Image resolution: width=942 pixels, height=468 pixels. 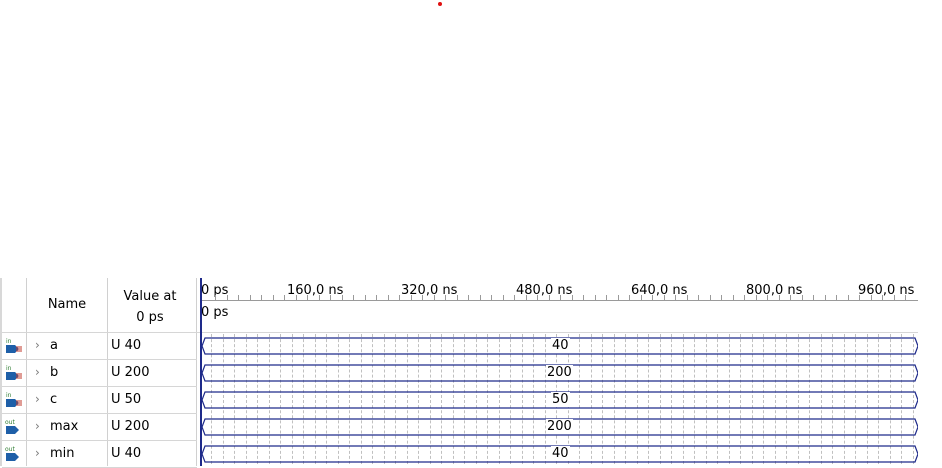 I want to click on signal-name: min, so click(x=62, y=453).